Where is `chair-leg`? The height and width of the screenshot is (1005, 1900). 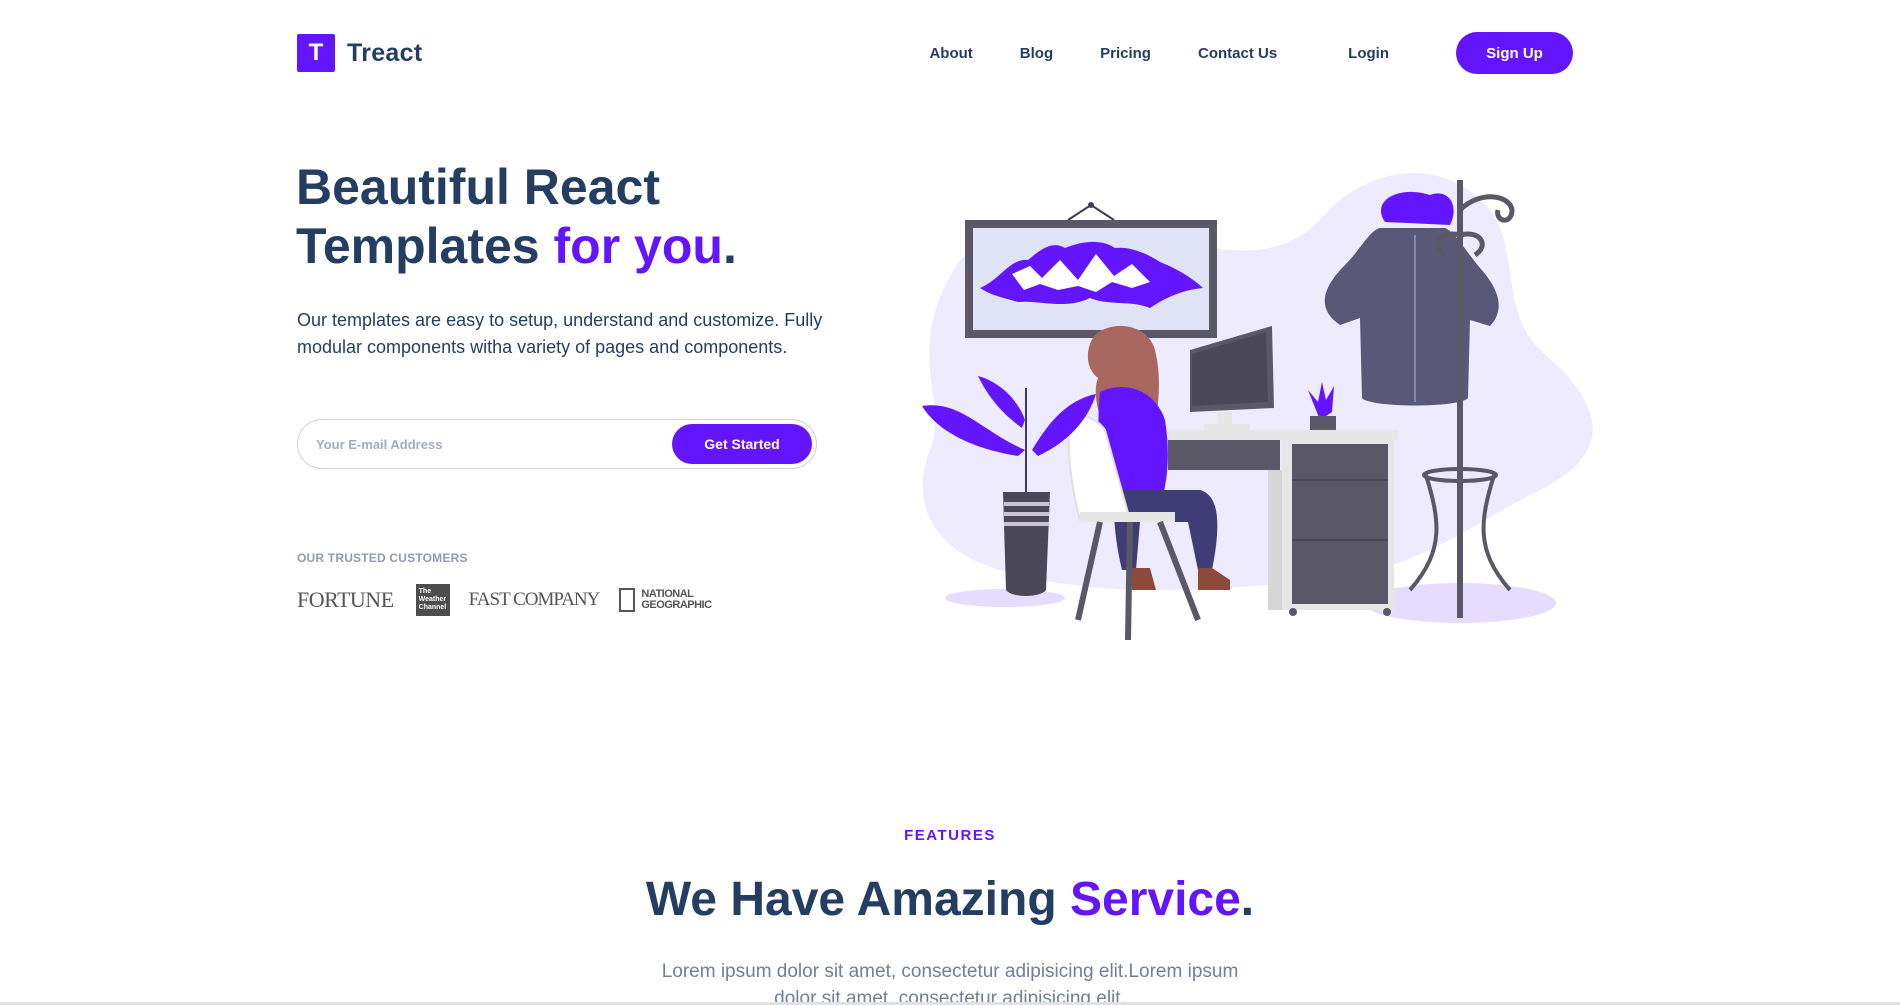 chair-leg is located at coordinates (1129, 581).